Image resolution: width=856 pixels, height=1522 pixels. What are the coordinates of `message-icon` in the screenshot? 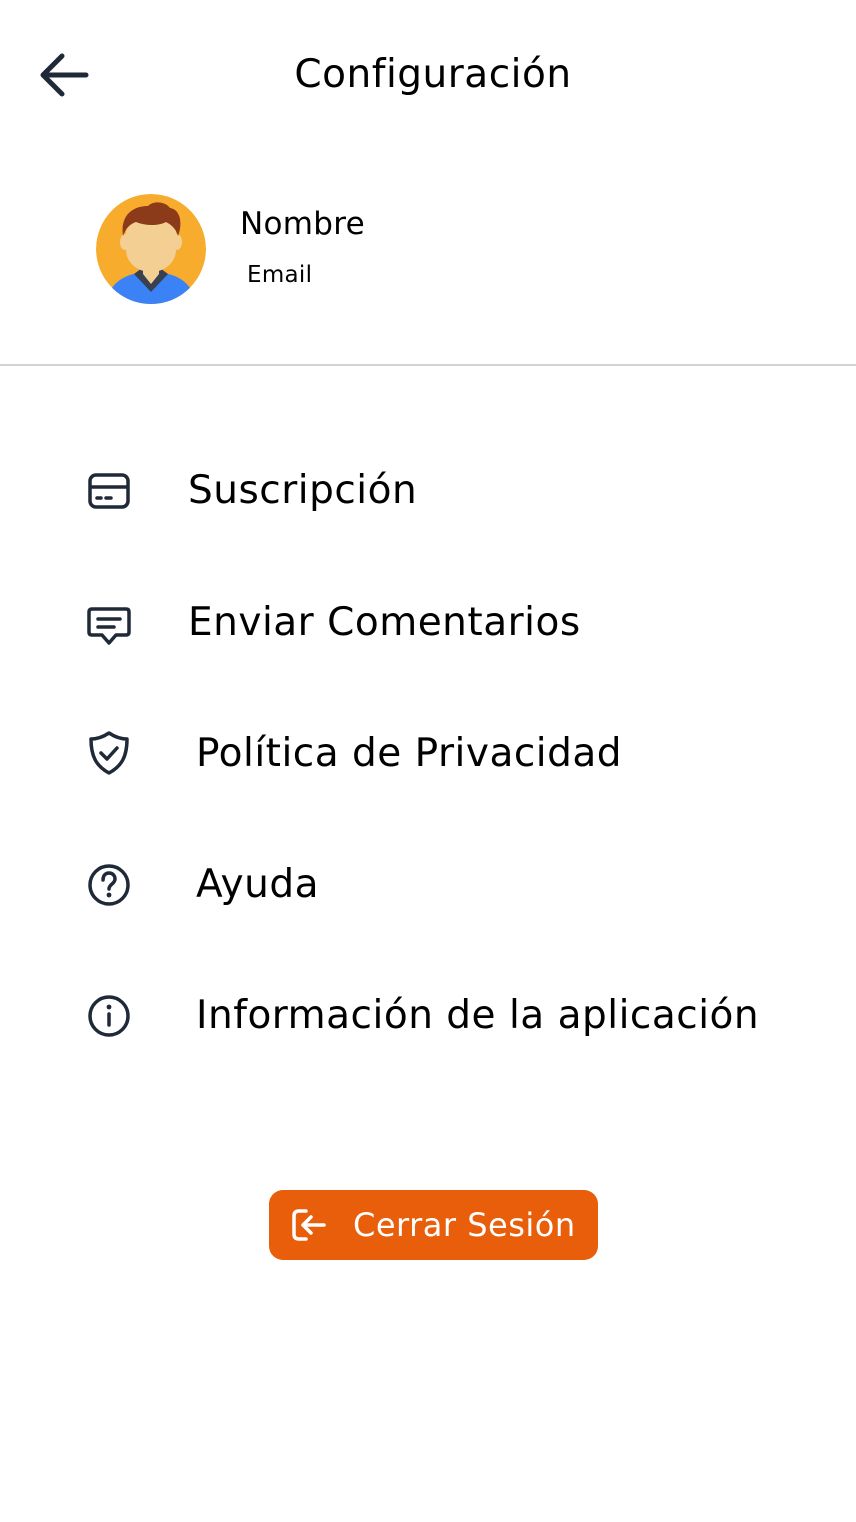 It's located at (109, 625).